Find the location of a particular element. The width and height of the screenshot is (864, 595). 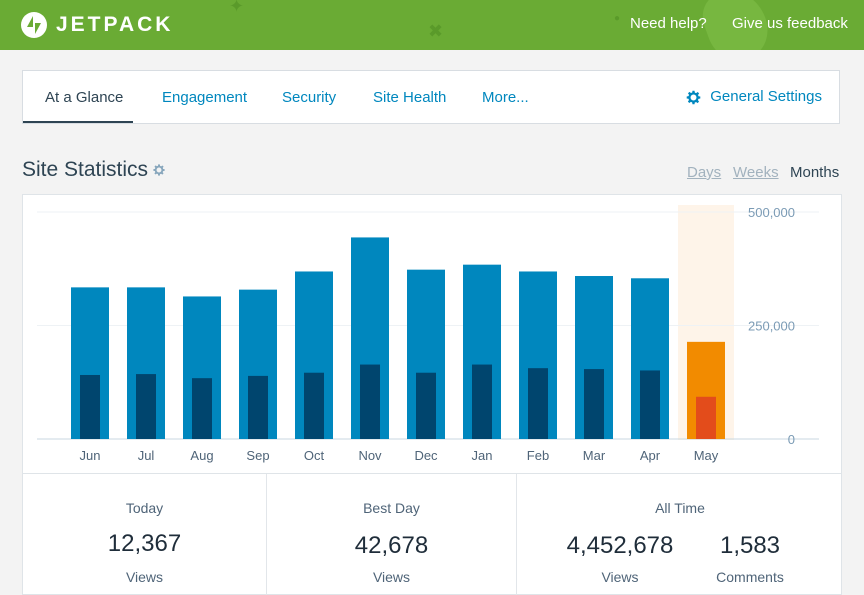

summary-today: Today 12,367 Views is located at coordinates (145, 534).